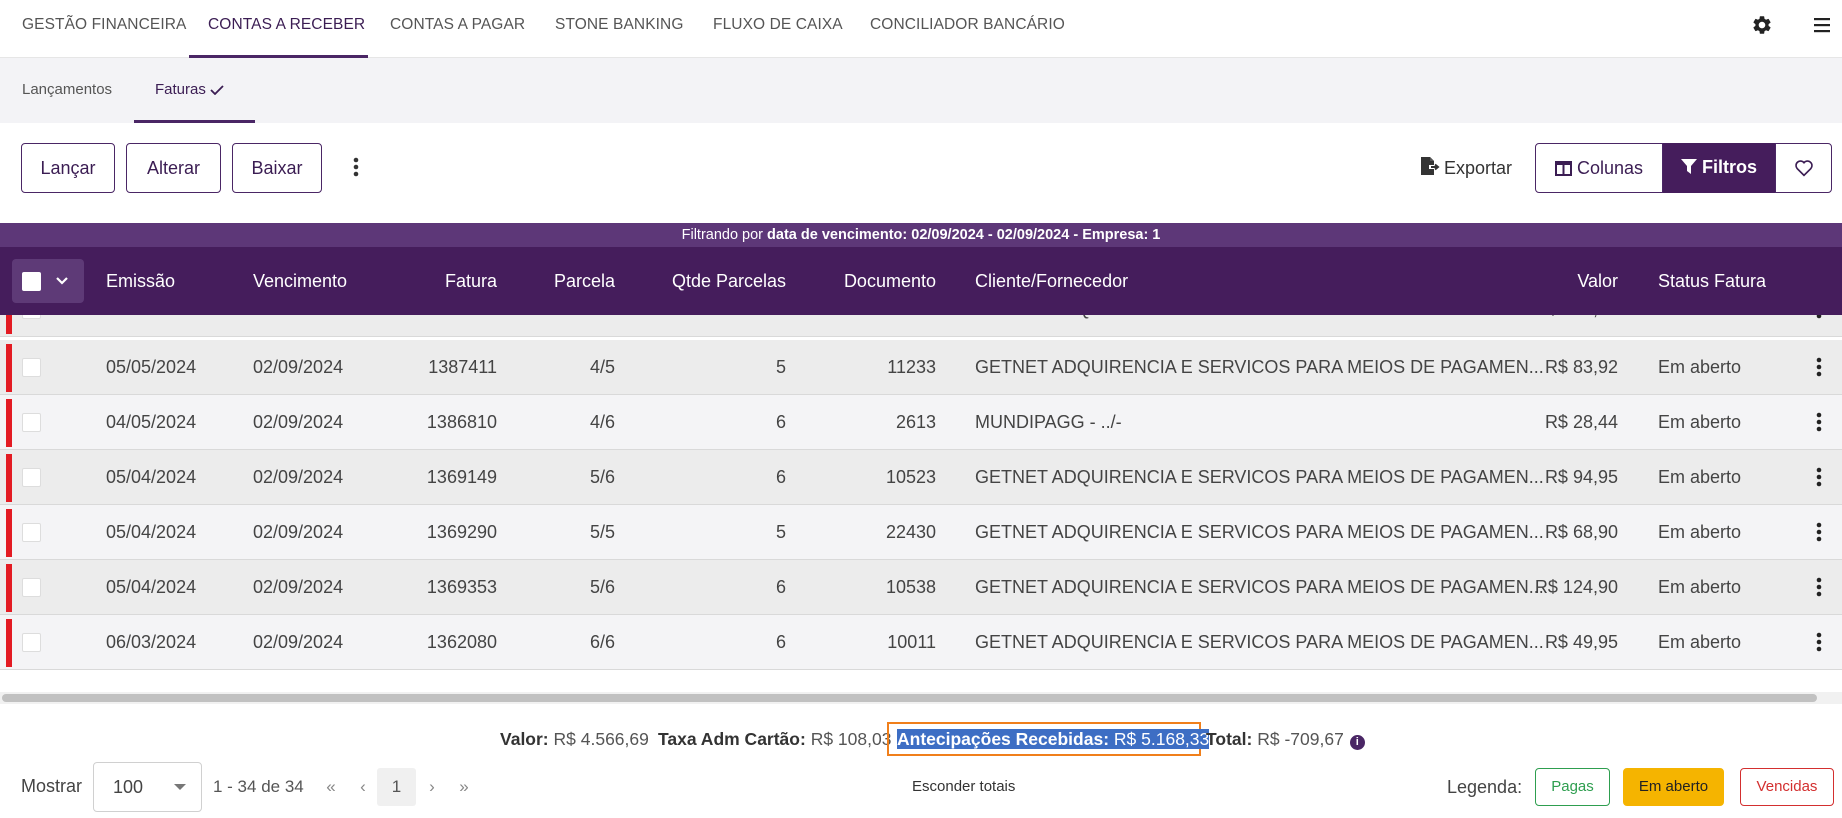 The width and height of the screenshot is (1842, 818). I want to click on col-parcela: Parcela, so click(577, 281).